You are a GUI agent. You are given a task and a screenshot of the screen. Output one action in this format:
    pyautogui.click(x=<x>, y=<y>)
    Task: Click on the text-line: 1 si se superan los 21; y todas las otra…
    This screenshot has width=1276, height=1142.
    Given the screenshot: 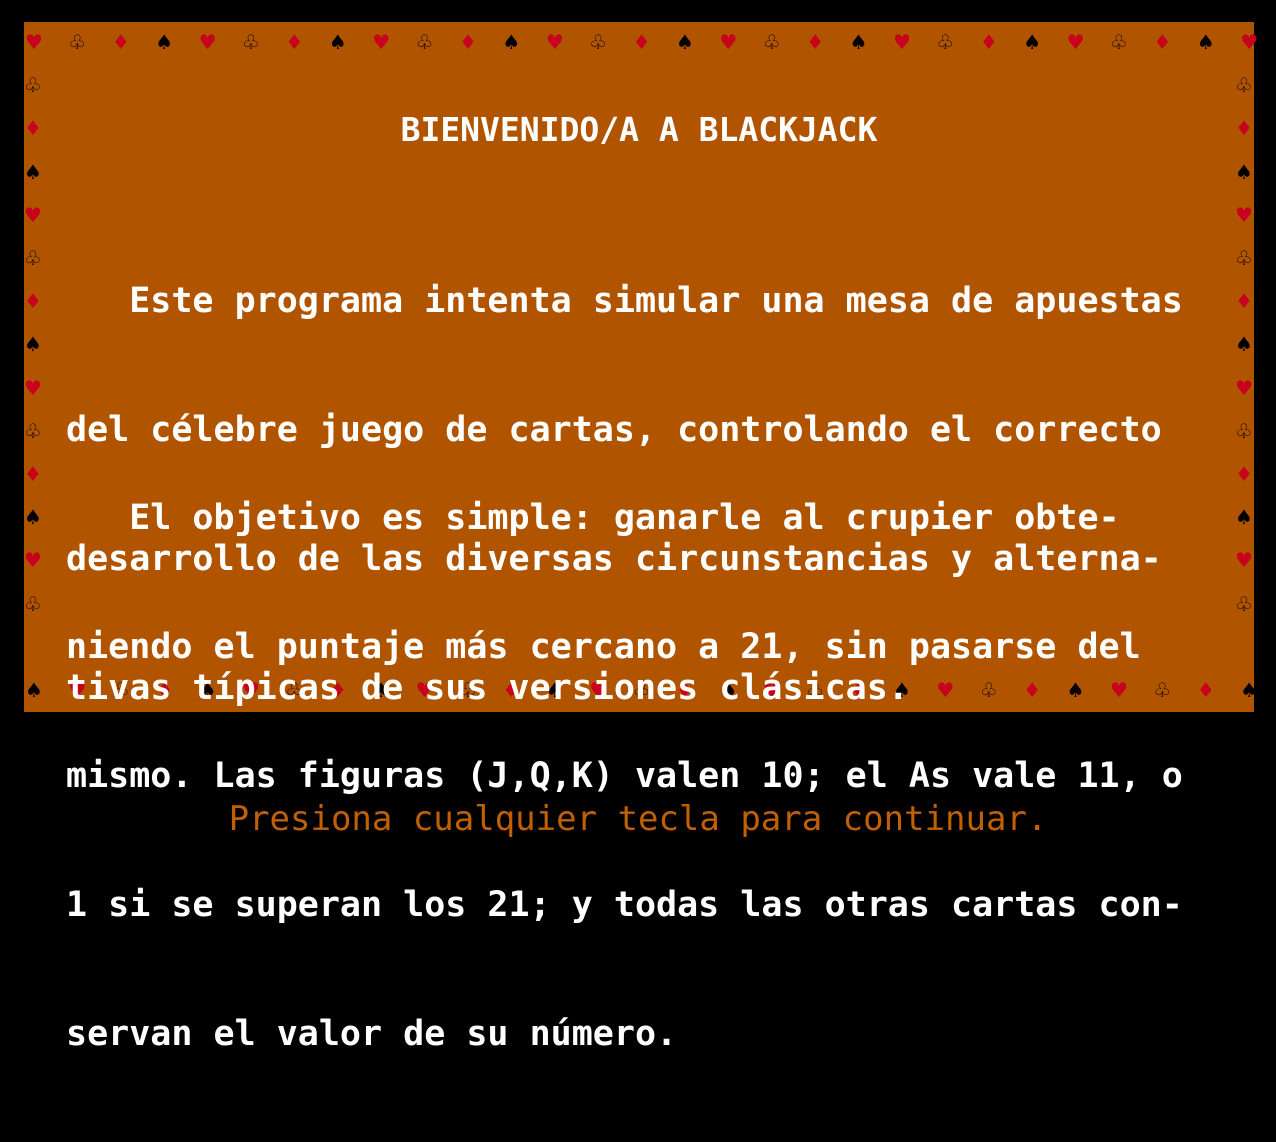 What is the action you would take?
    pyautogui.click(x=624, y=905)
    